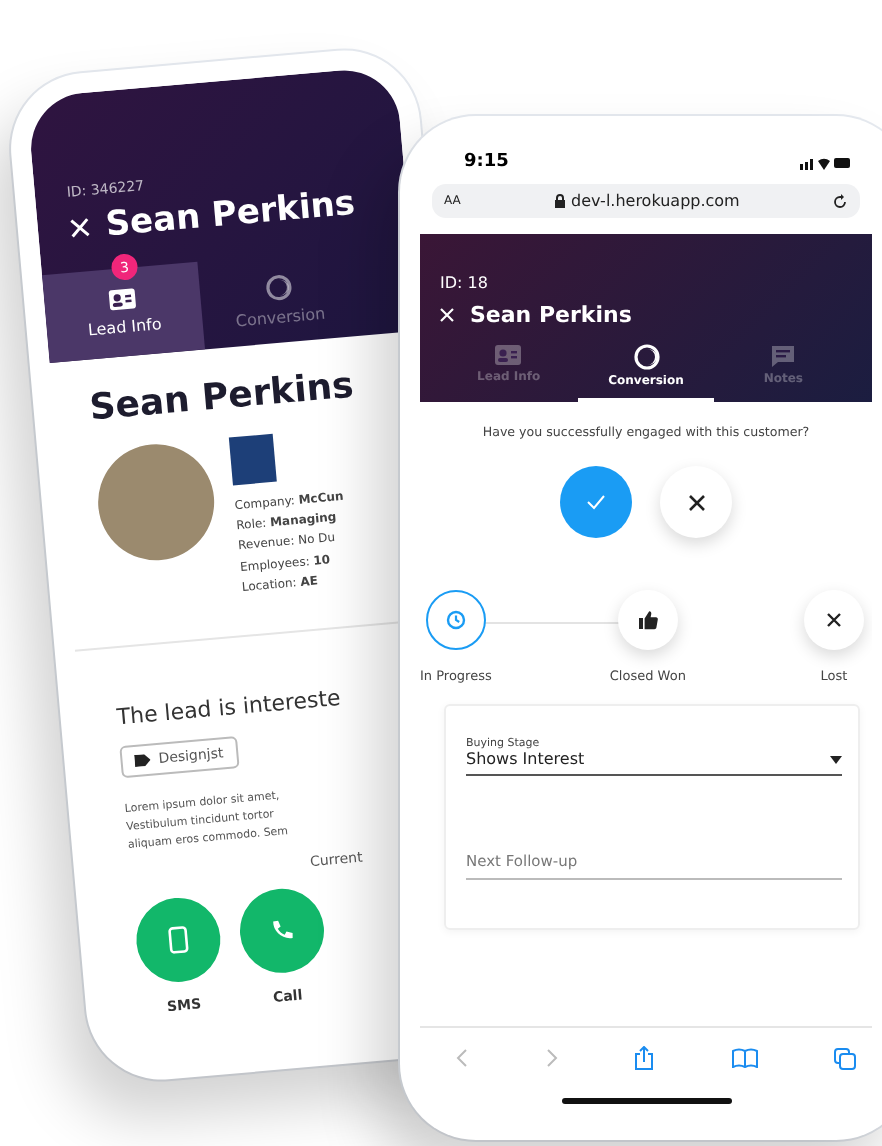  What do you see at coordinates (464, 283) in the screenshot?
I see `lead-id: ID: 18` at bounding box center [464, 283].